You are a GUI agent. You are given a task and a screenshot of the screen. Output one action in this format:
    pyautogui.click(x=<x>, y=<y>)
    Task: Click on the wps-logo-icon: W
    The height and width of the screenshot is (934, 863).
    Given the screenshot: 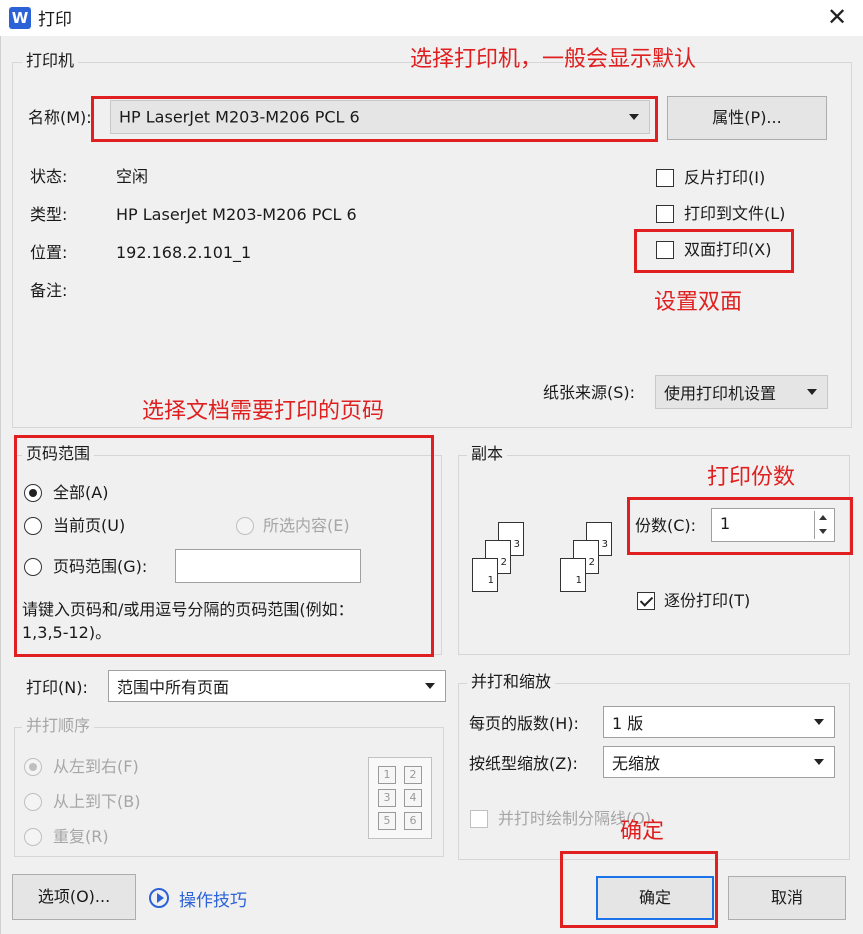 What is the action you would take?
    pyautogui.click(x=20, y=18)
    